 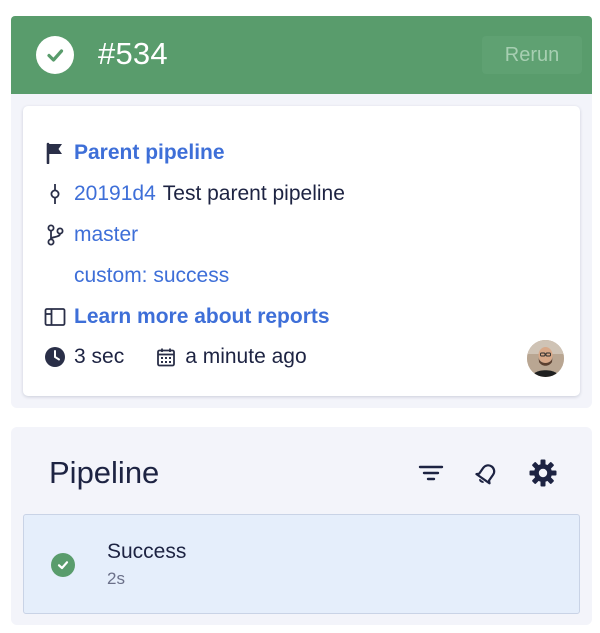 I want to click on clock-icon, so click(x=55, y=357).